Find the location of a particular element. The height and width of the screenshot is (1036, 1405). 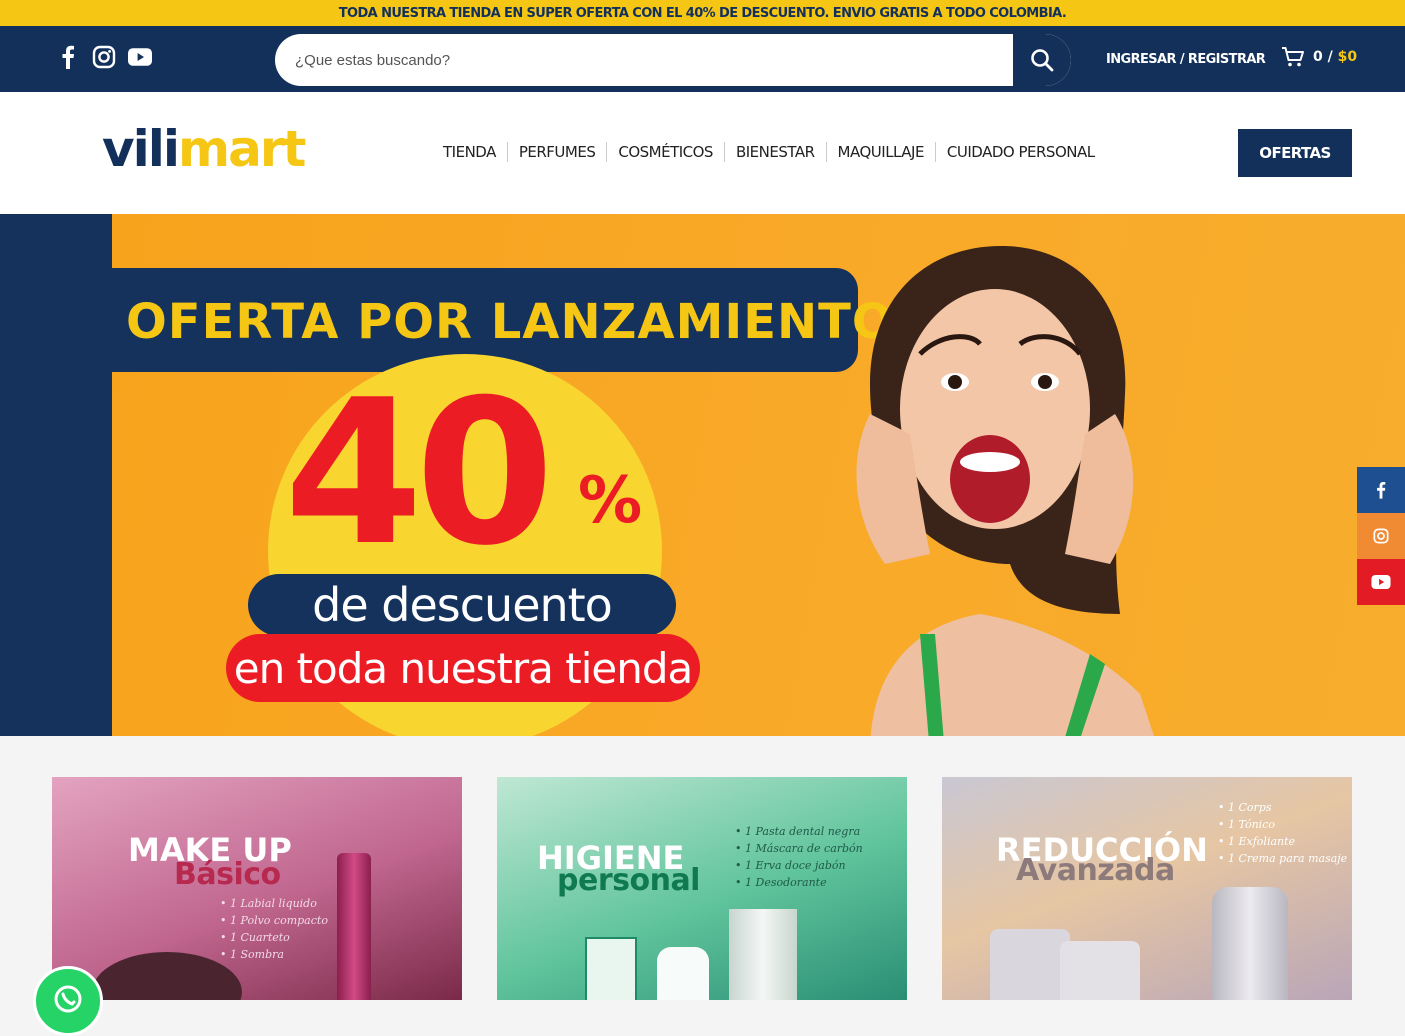

top-bar: INGRESAR / REGISTRAR 0 / $0 is located at coordinates (702, 60).